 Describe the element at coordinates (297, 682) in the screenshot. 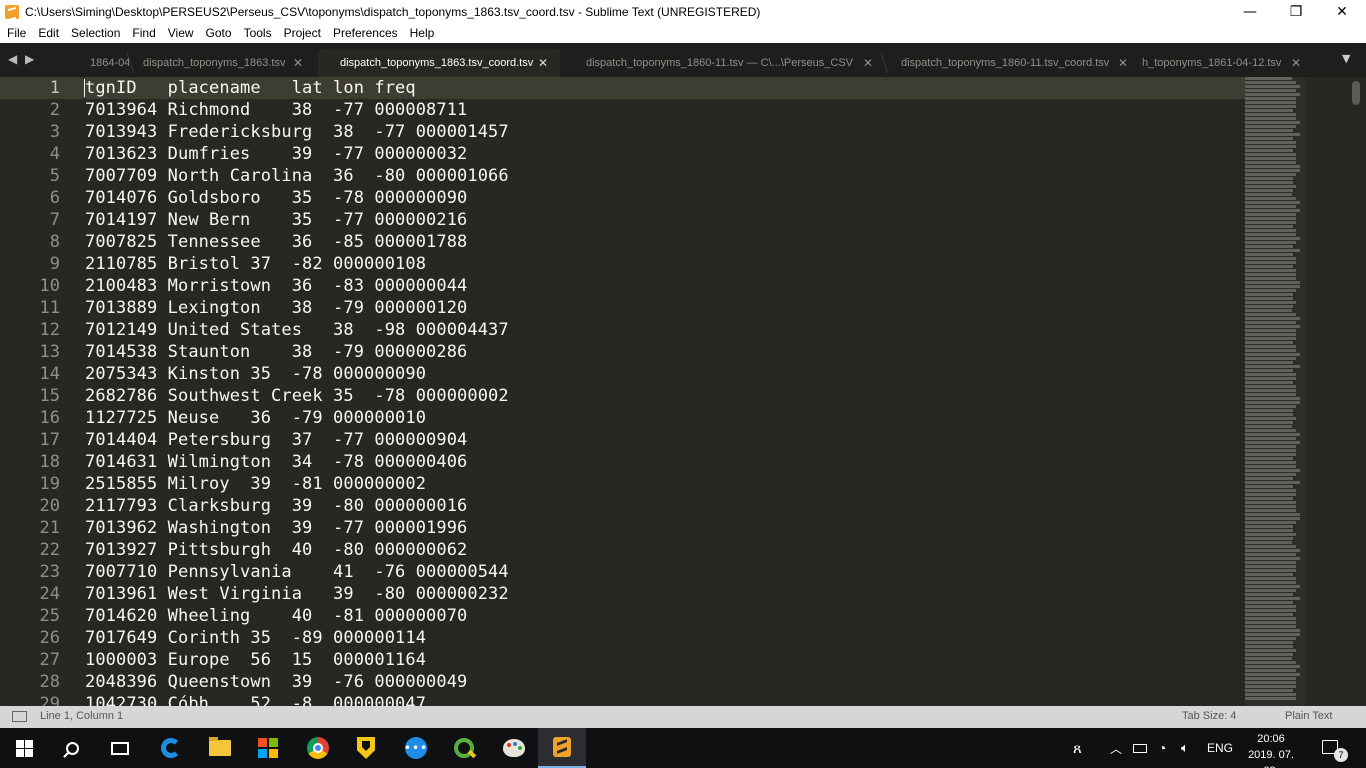

I see `code-line: 2048396 Queenstown 39 -76 000000049` at that location.